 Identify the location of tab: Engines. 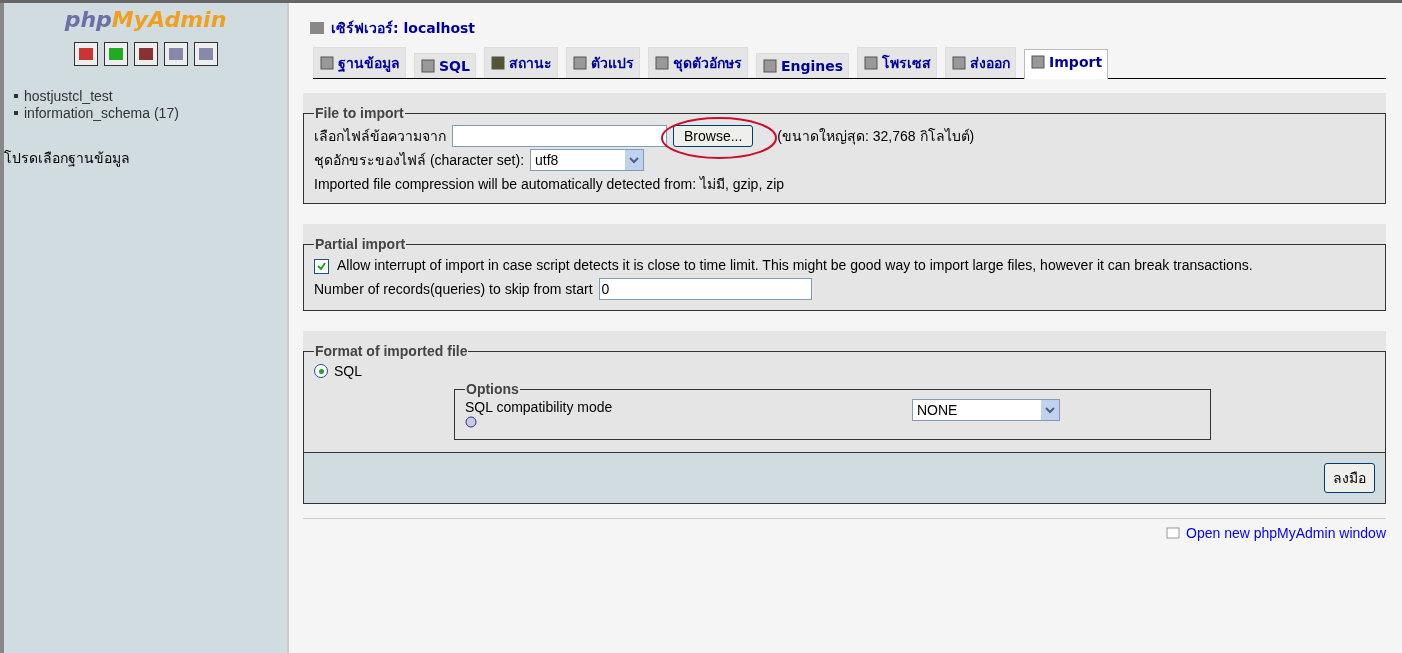
(802, 65).